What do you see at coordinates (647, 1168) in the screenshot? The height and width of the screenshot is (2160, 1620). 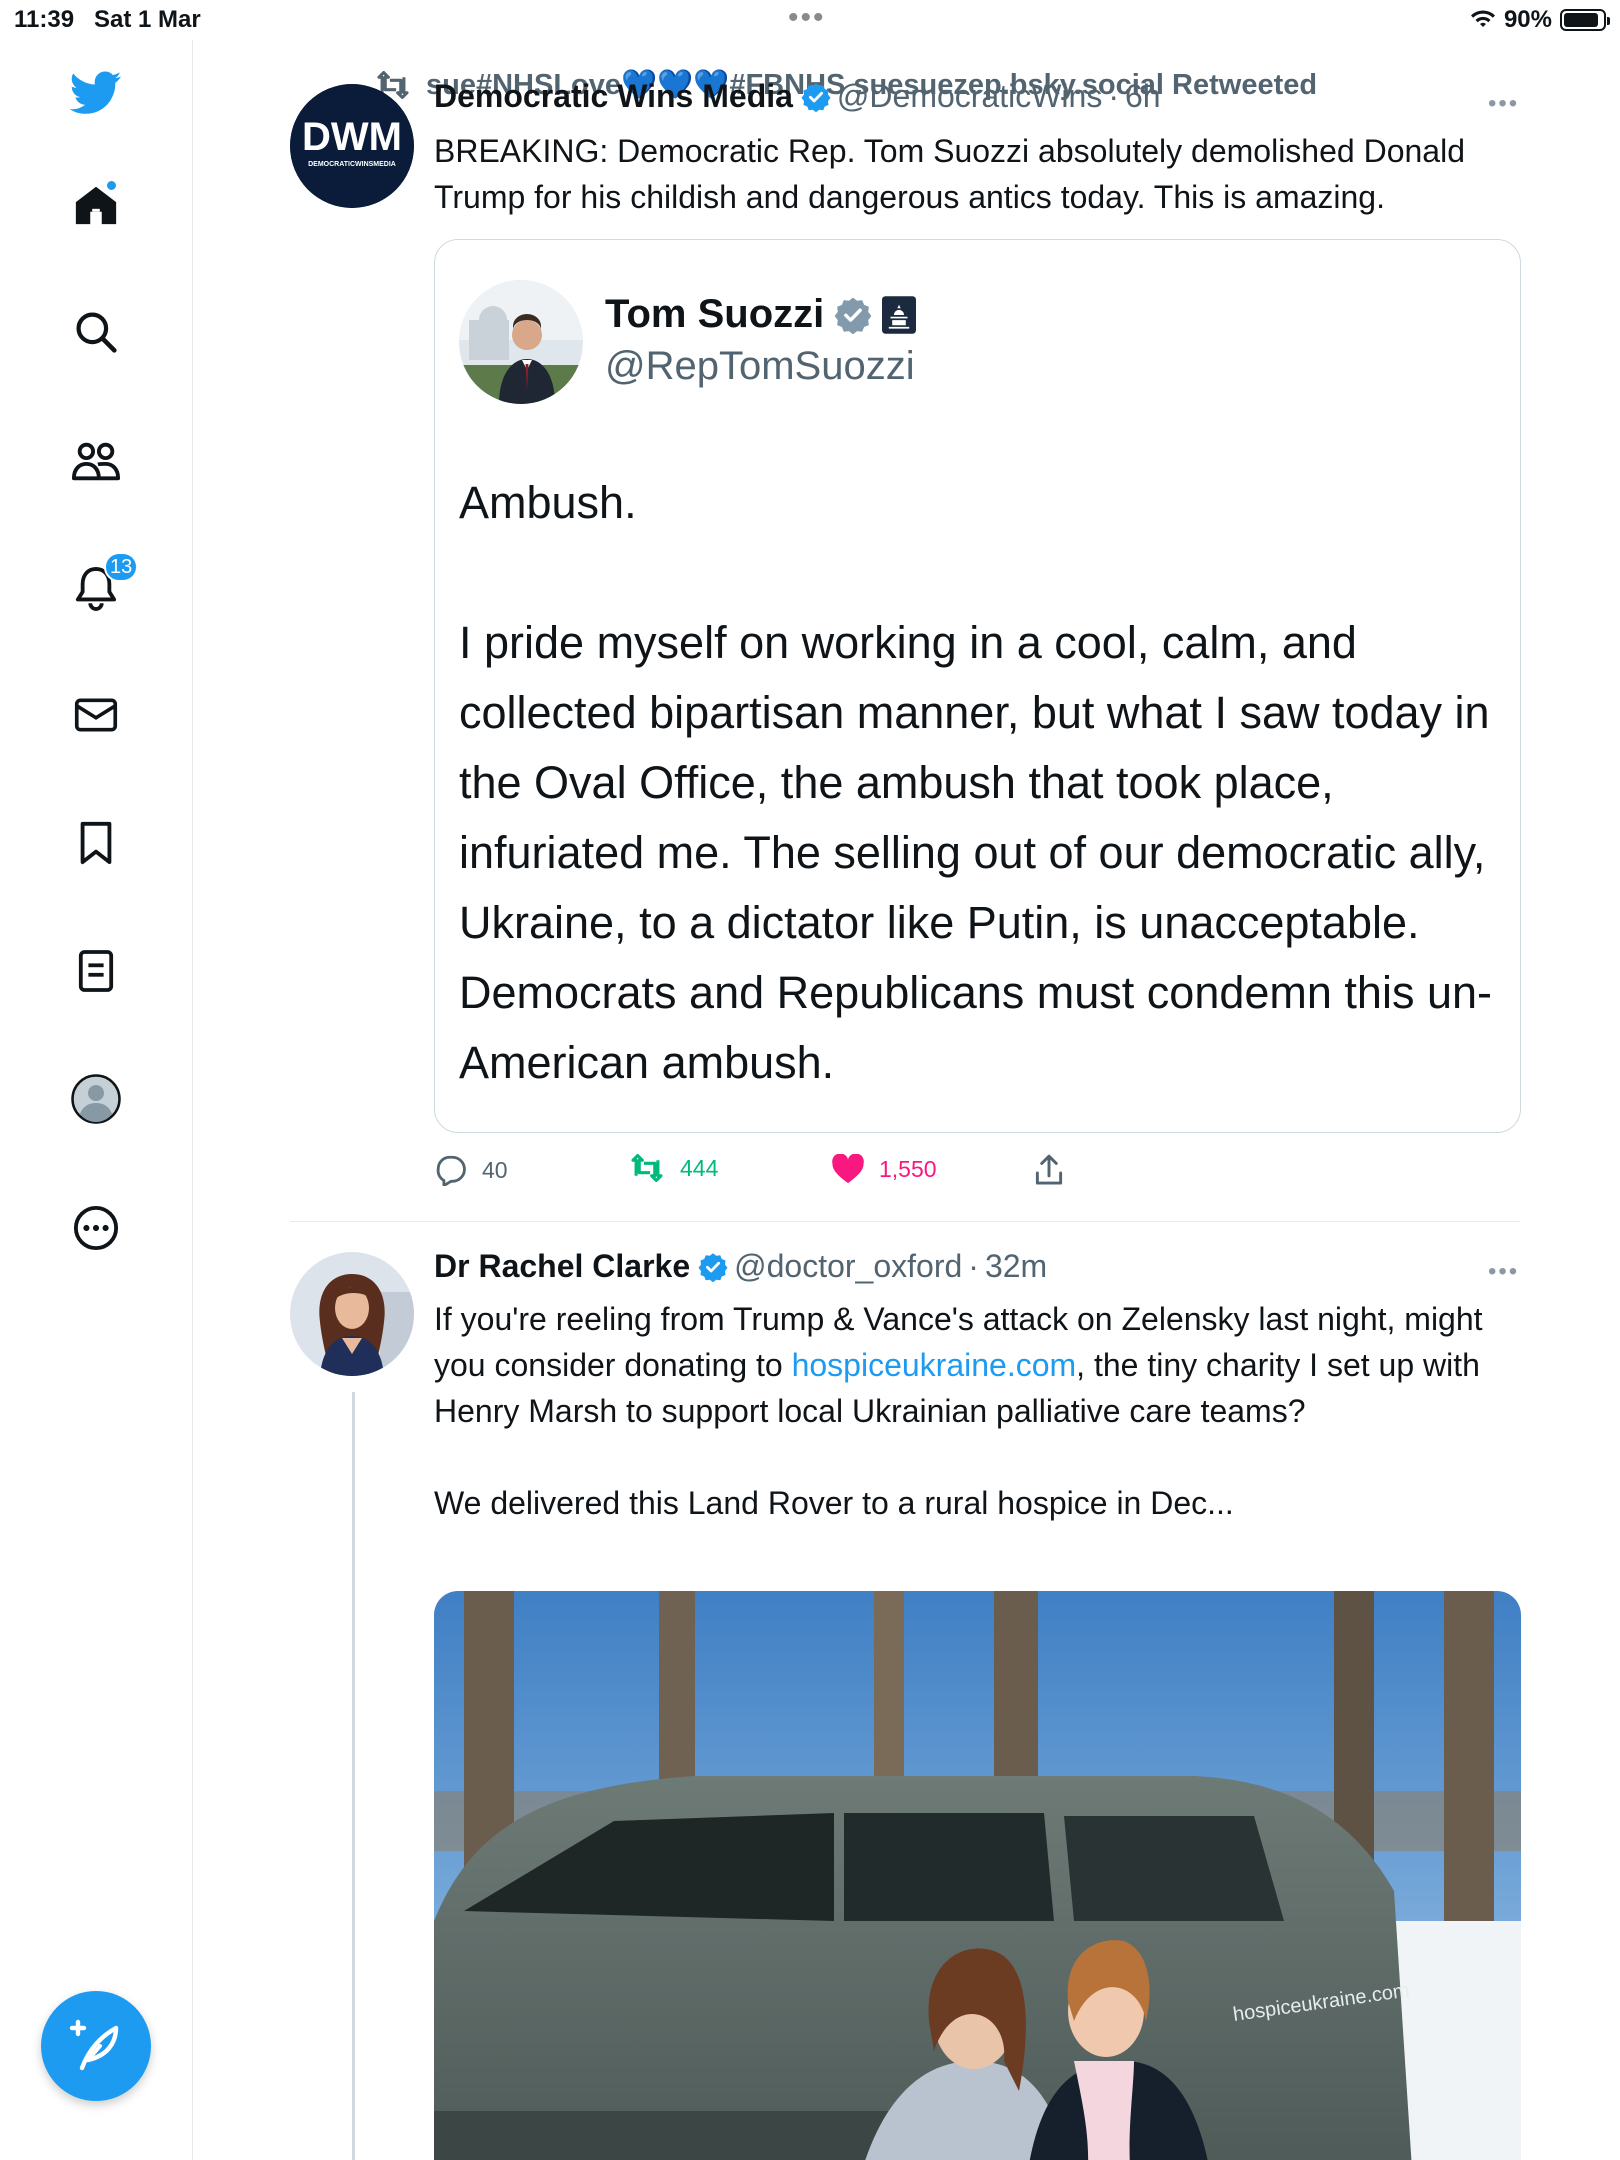 I see `retweet-icon` at bounding box center [647, 1168].